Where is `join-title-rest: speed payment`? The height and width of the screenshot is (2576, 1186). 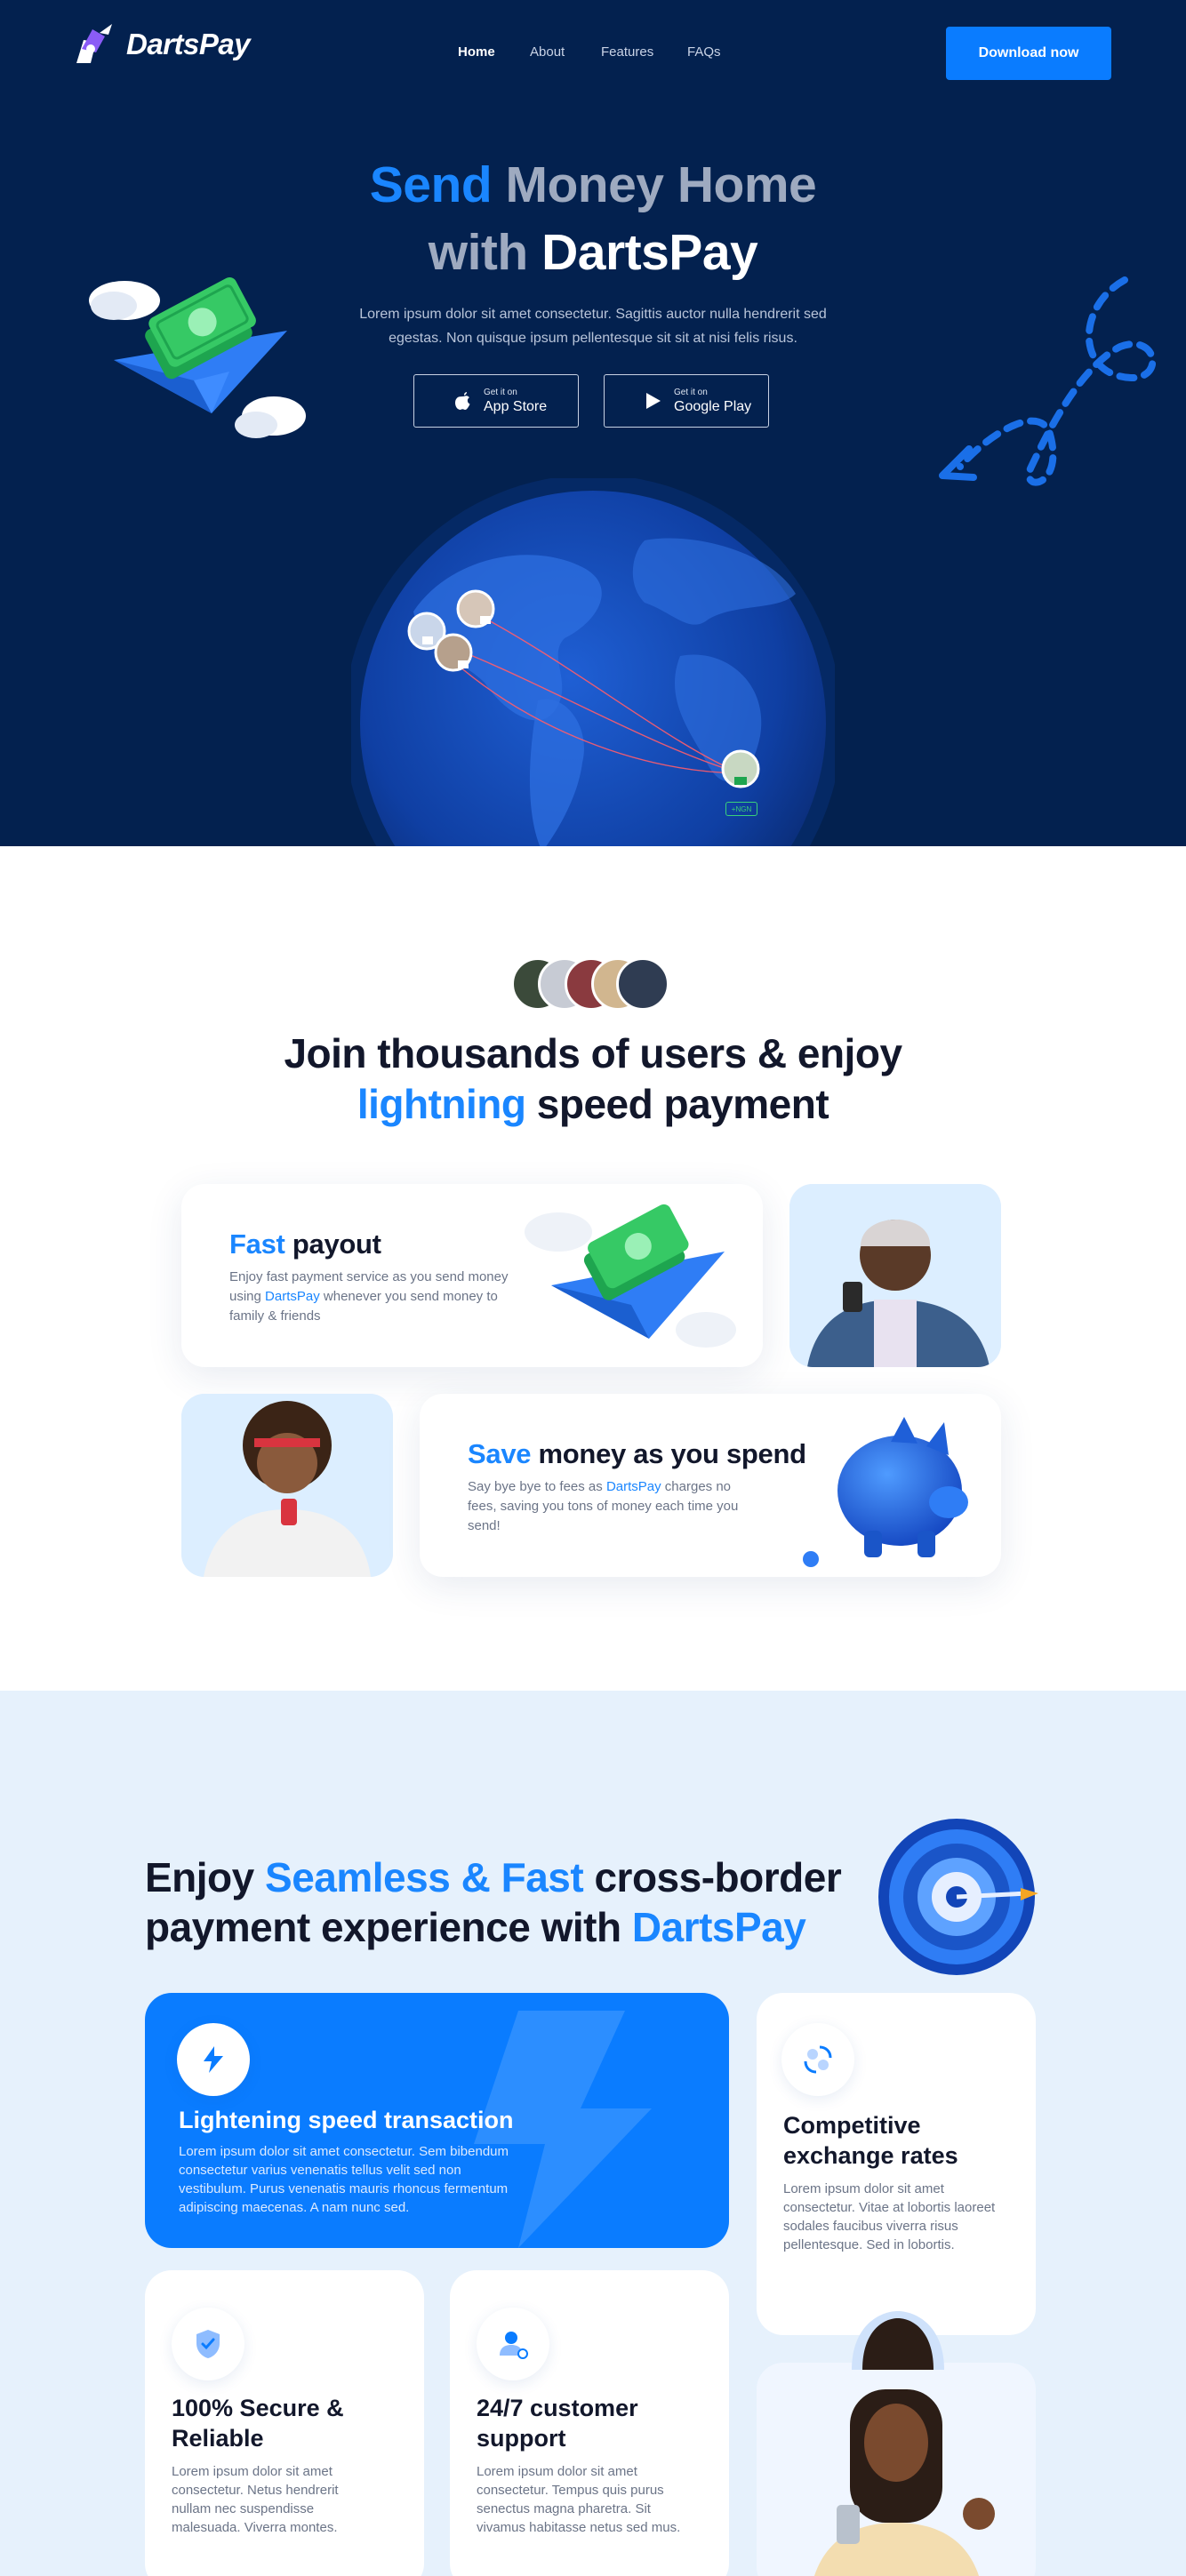
join-title-rest: speed payment is located at coordinates (682, 1104).